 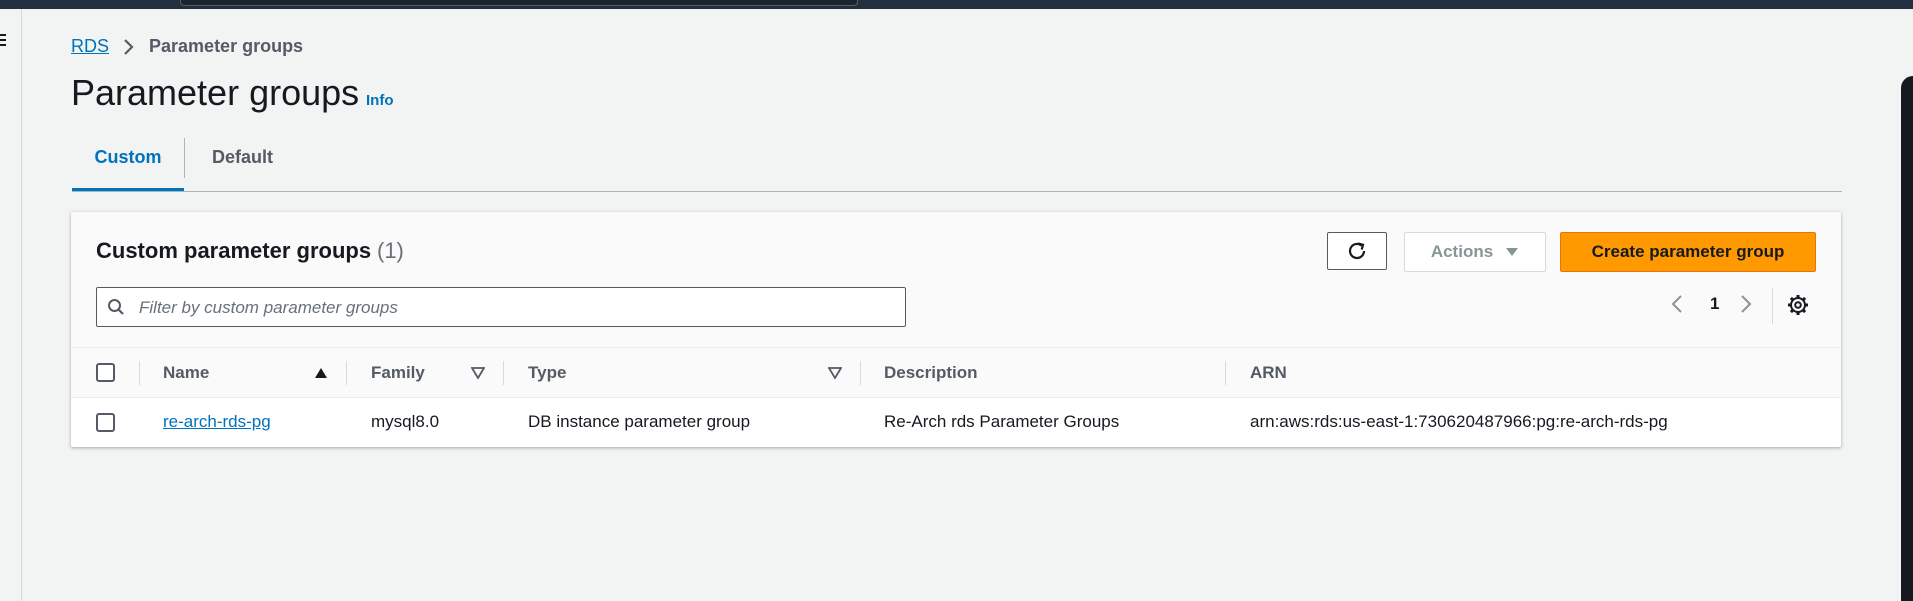 What do you see at coordinates (226, 46) in the screenshot?
I see `breadcrumb-current: Parameter groups` at bounding box center [226, 46].